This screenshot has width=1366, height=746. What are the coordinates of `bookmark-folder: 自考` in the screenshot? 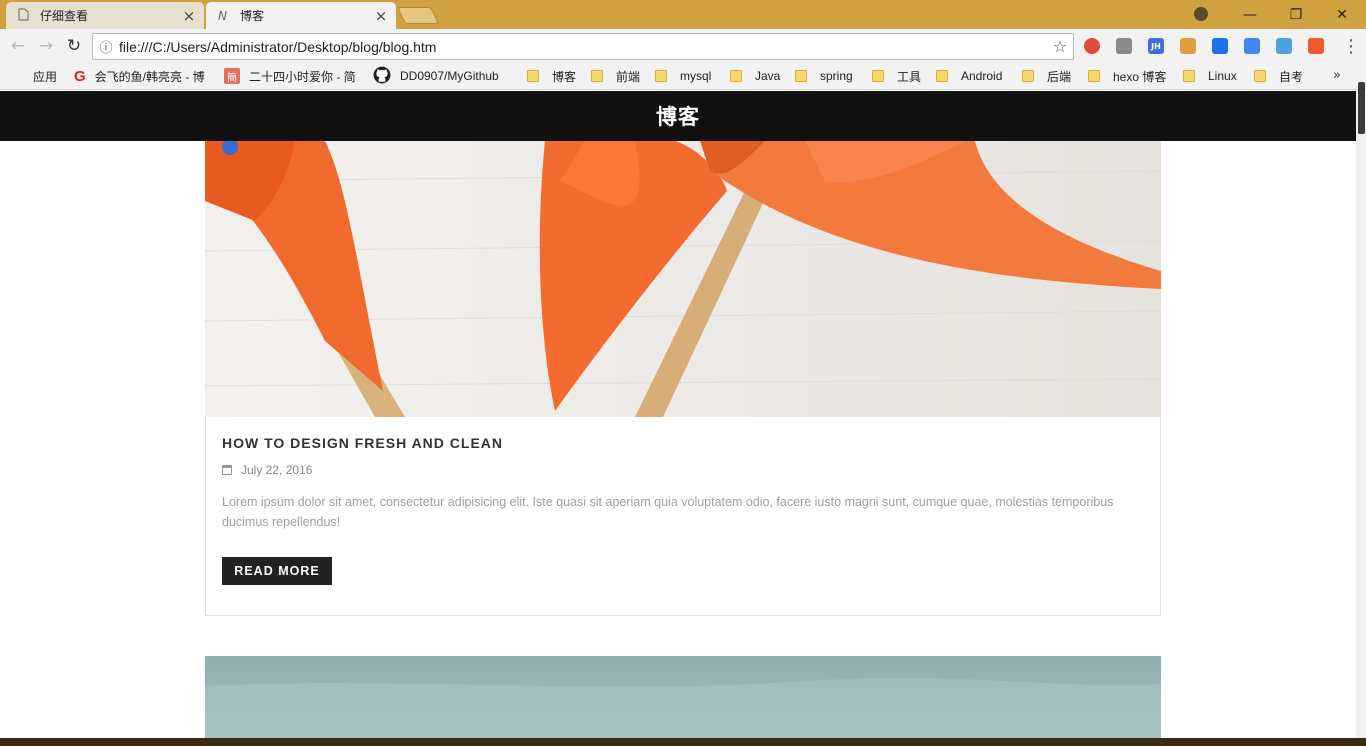 It's located at (1278, 76).